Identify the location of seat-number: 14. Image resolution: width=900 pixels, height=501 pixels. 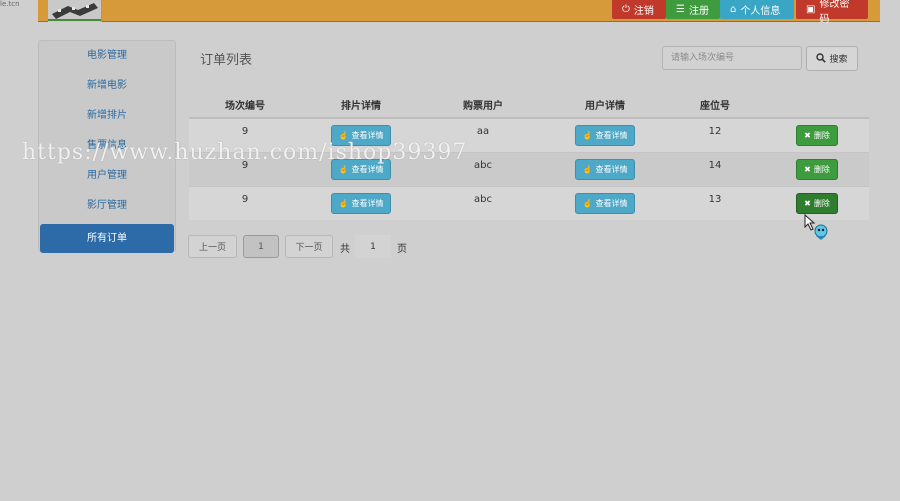
(715, 165).